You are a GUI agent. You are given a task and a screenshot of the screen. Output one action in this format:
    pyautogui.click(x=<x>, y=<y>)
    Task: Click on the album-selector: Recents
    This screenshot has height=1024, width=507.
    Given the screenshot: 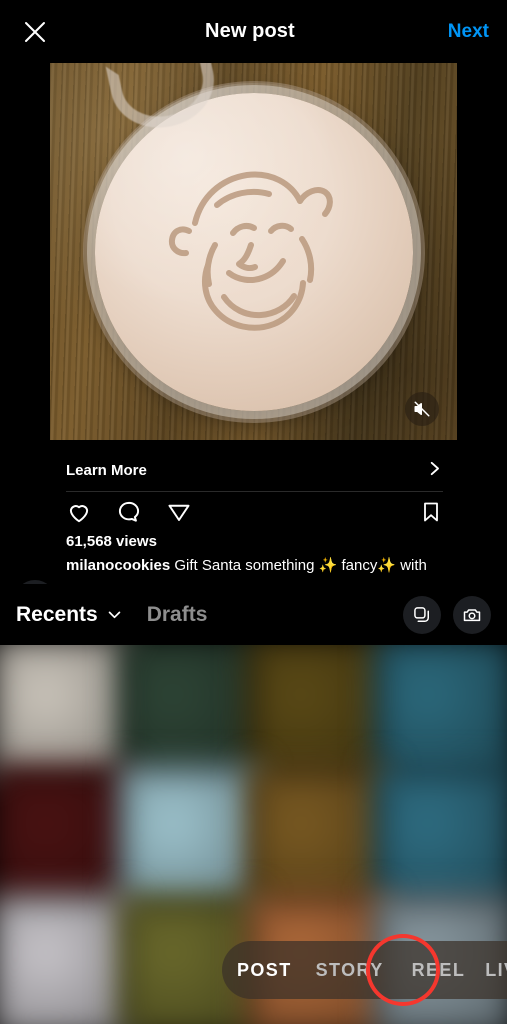 What is the action you would take?
    pyautogui.click(x=69, y=615)
    